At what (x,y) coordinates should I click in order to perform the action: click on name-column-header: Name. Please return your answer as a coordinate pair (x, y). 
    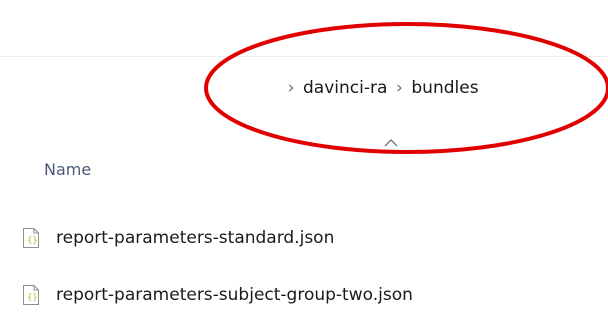
    Looking at the image, I should click on (67, 169).